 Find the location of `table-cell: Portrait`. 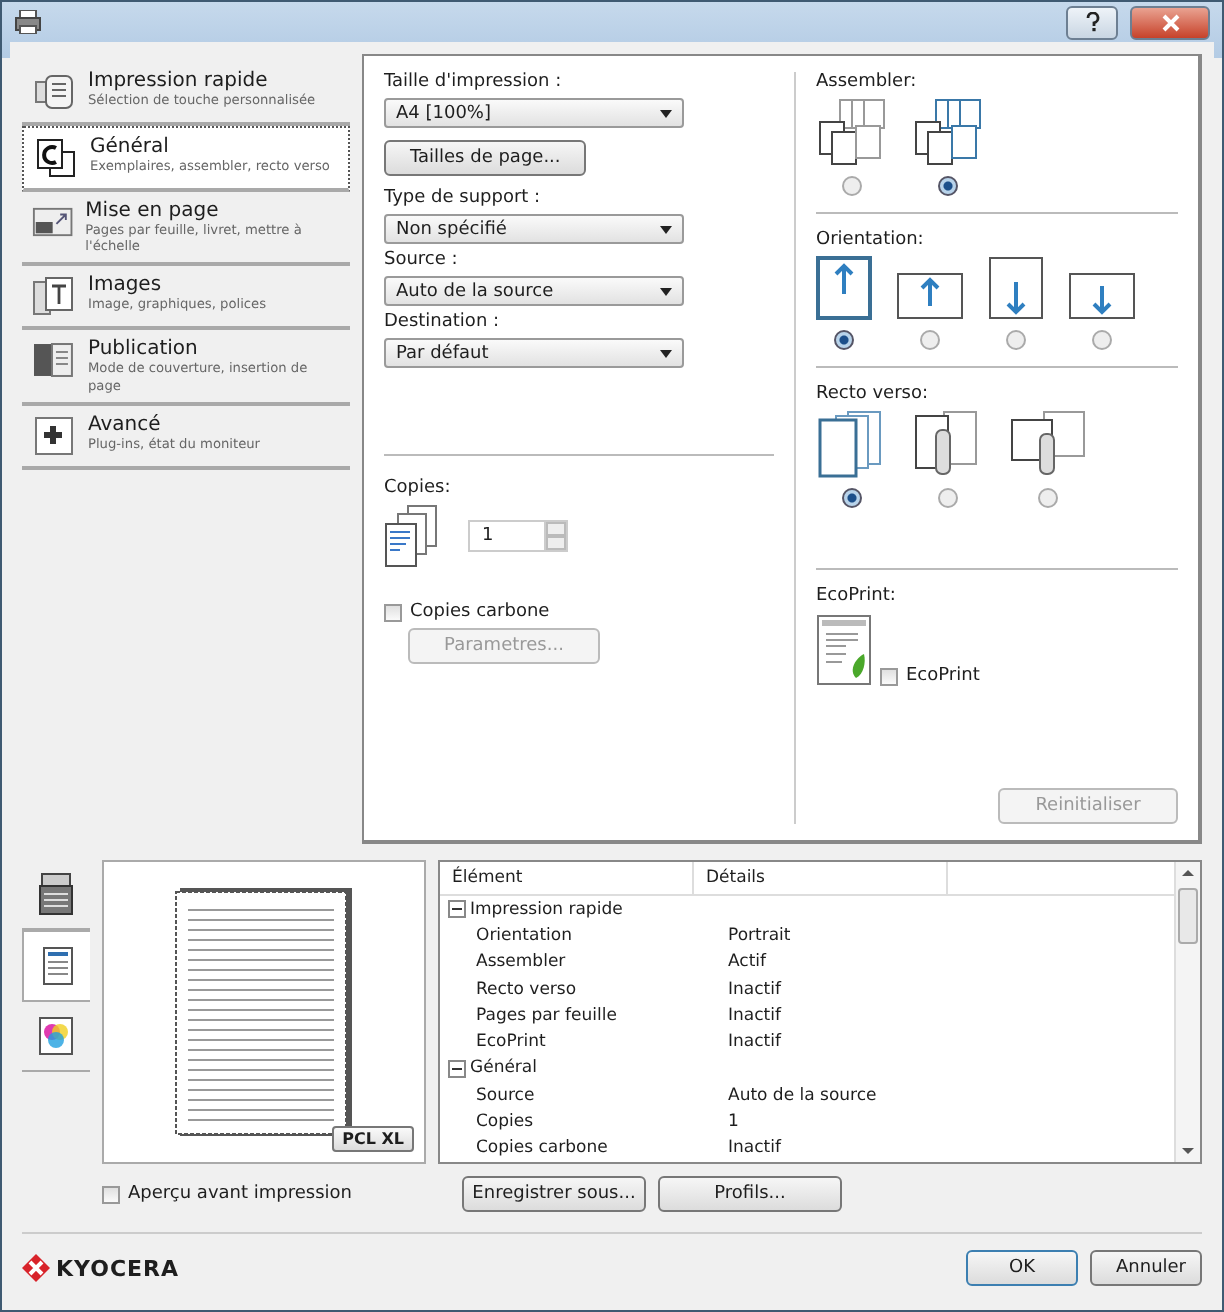

table-cell: Portrait is located at coordinates (759, 935).